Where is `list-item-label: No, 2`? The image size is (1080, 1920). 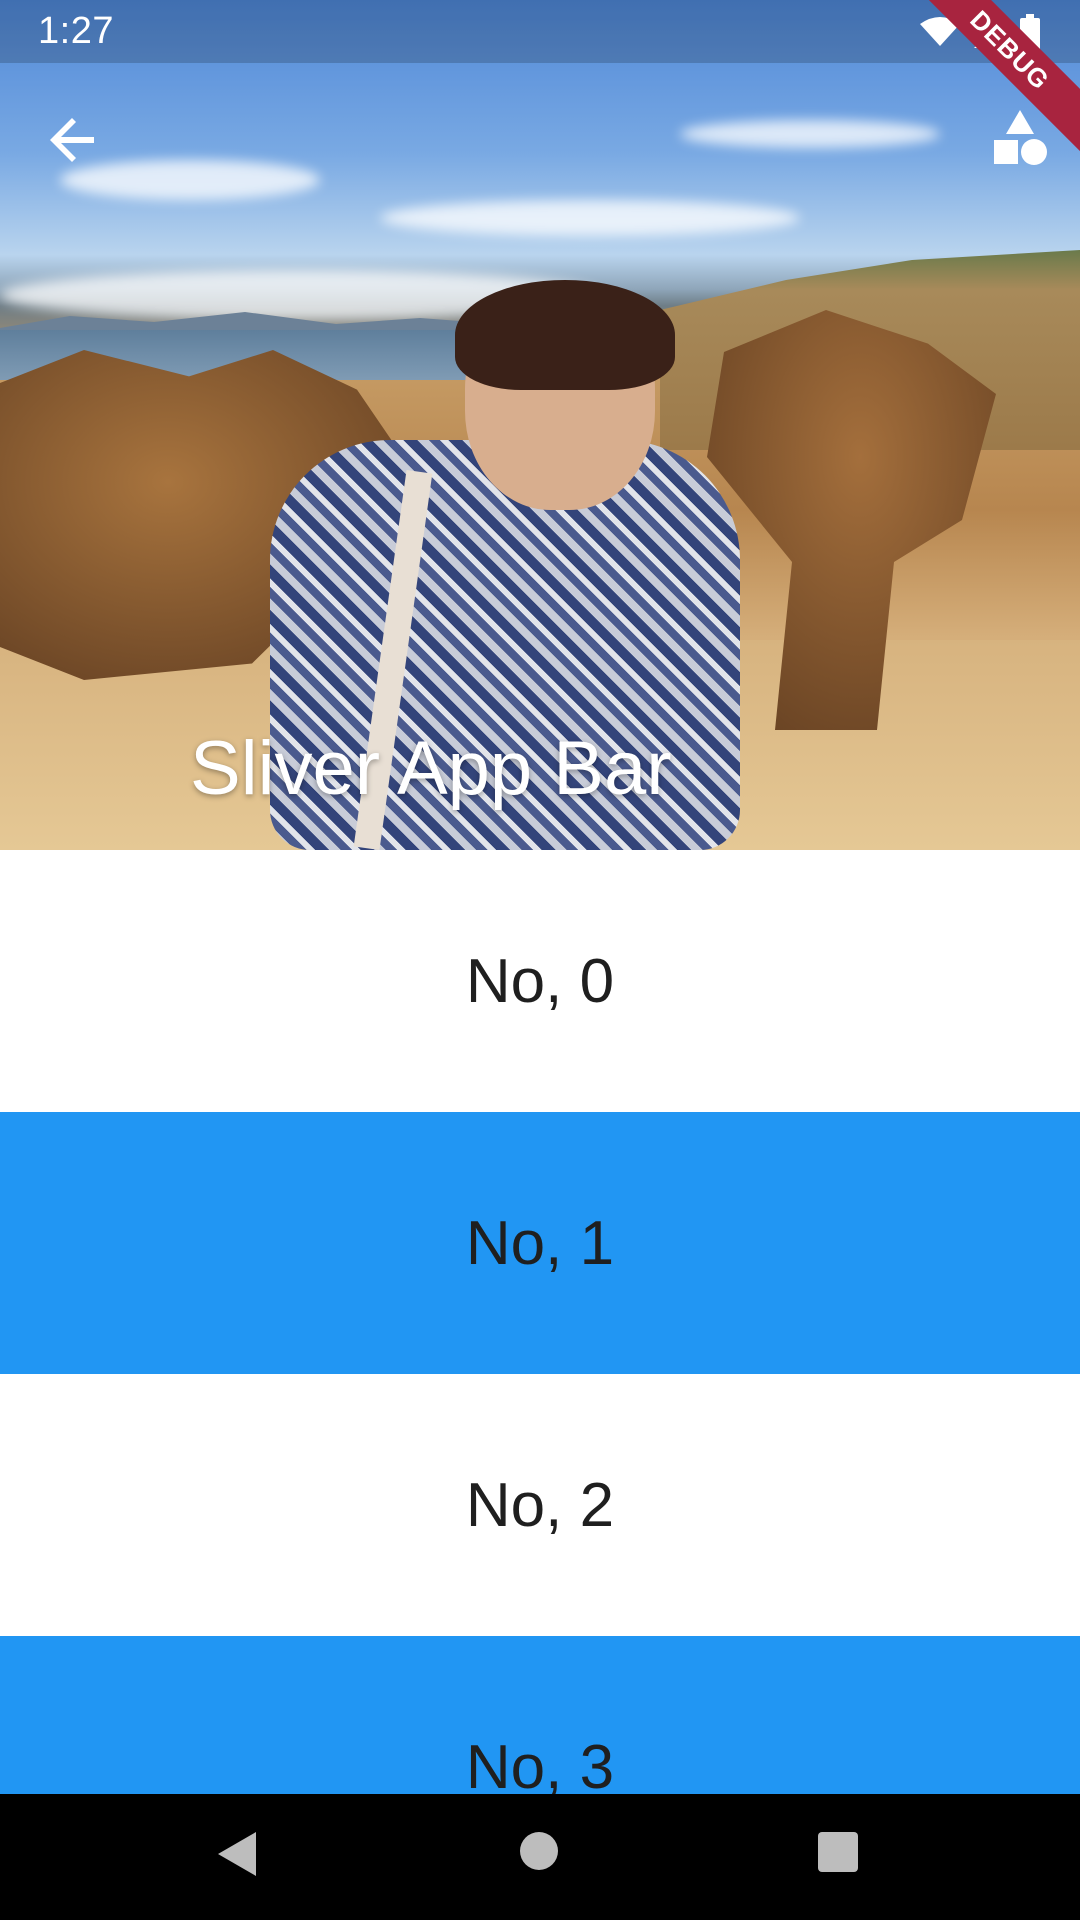
list-item-label: No, 2 is located at coordinates (540, 1505).